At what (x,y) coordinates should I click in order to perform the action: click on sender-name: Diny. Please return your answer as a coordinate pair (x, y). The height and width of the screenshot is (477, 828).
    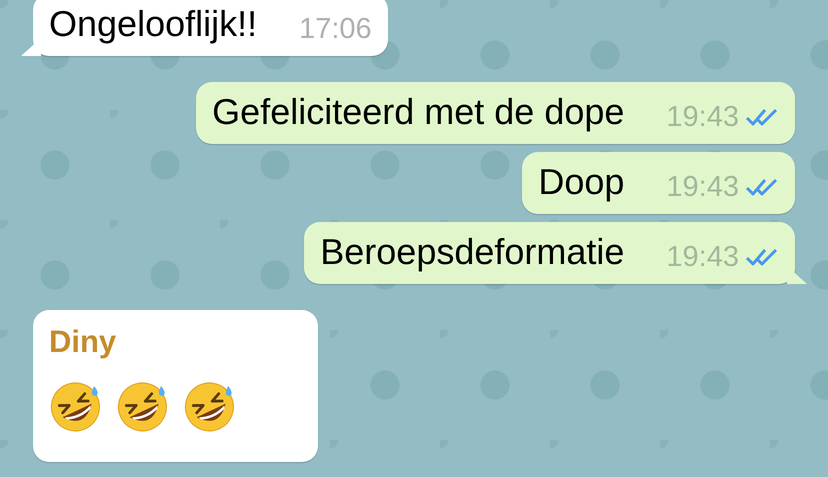
    Looking at the image, I should click on (83, 342).